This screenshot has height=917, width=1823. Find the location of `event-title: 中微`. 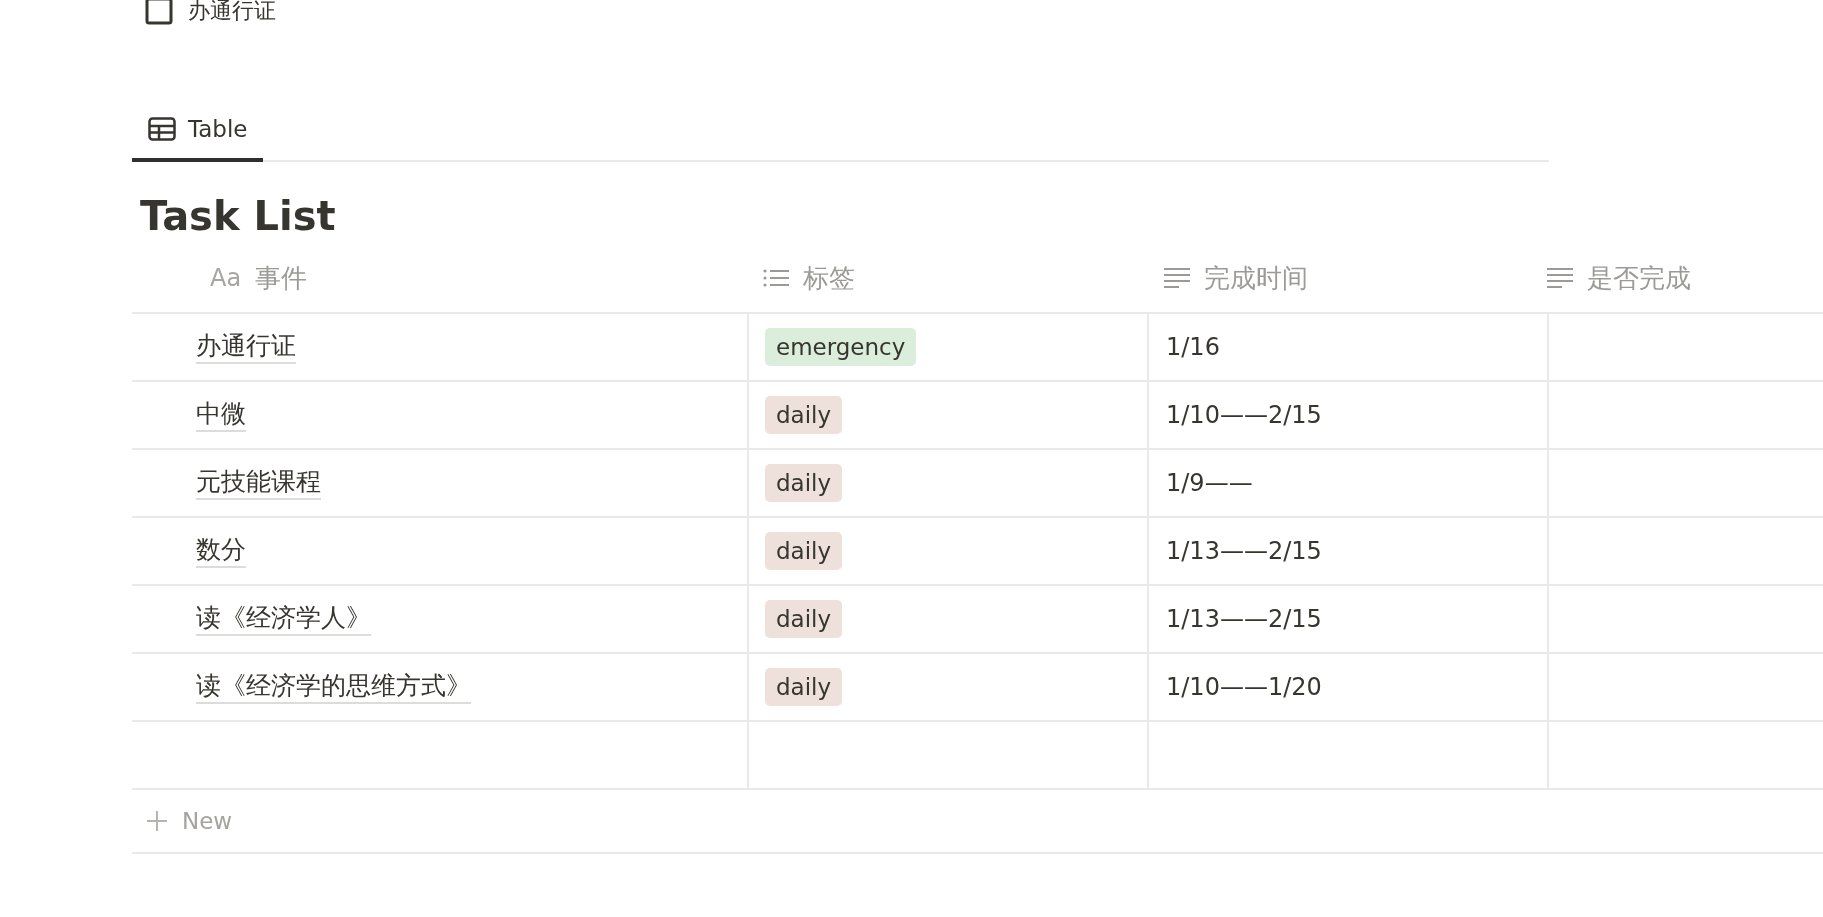

event-title: 中微 is located at coordinates (221, 415).